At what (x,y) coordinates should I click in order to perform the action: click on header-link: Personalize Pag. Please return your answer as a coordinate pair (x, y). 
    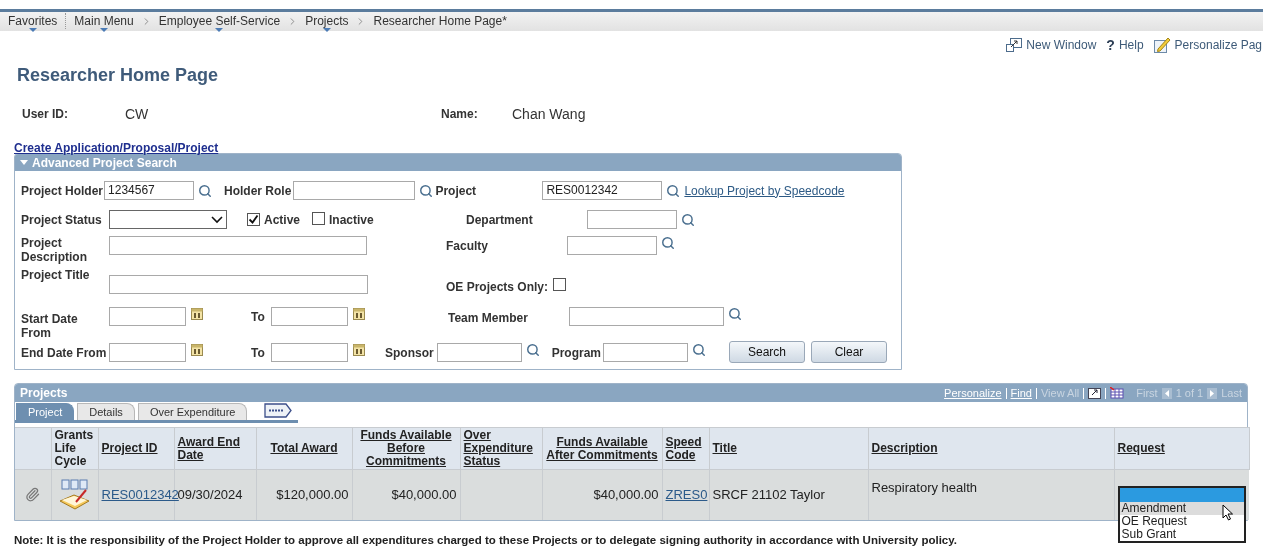
    Looking at the image, I should click on (1218, 45).